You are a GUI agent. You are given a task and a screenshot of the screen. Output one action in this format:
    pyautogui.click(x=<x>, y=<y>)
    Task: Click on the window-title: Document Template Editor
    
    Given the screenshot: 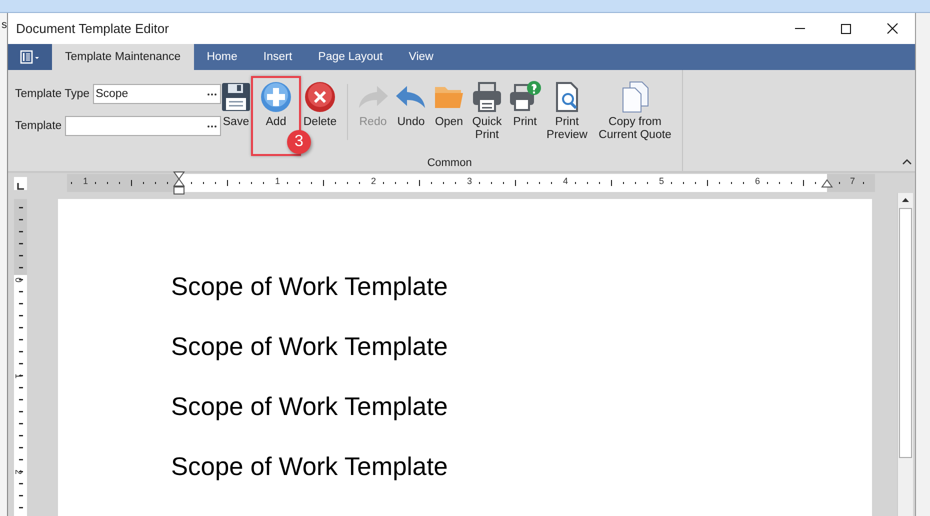 What is the action you would take?
    pyautogui.click(x=93, y=28)
    